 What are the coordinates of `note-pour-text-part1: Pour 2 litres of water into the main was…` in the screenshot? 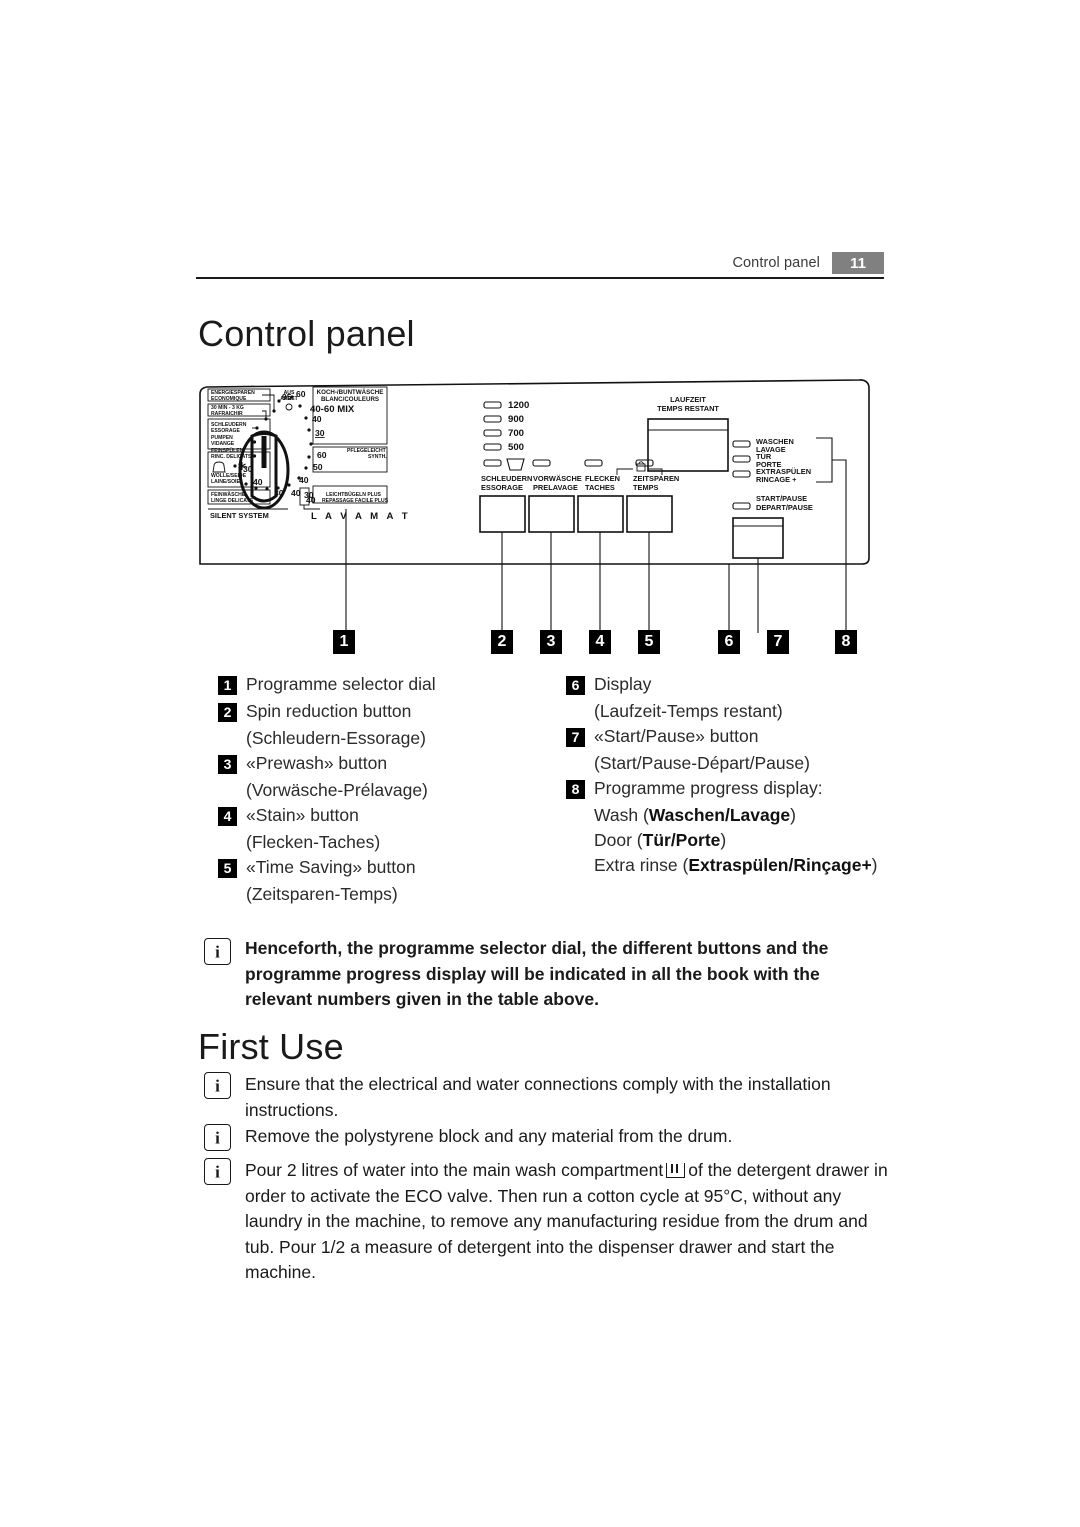 It's located at (454, 1170).